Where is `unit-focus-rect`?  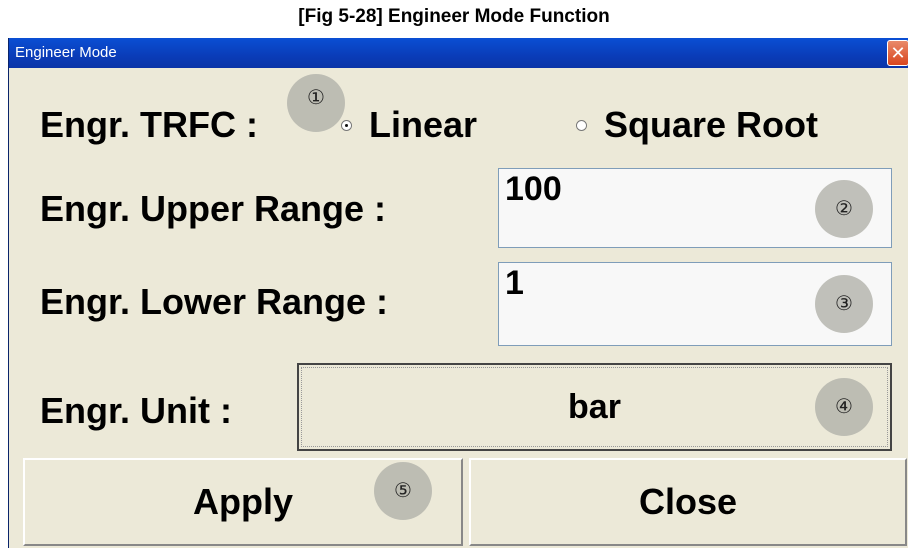 unit-focus-rect is located at coordinates (594, 407).